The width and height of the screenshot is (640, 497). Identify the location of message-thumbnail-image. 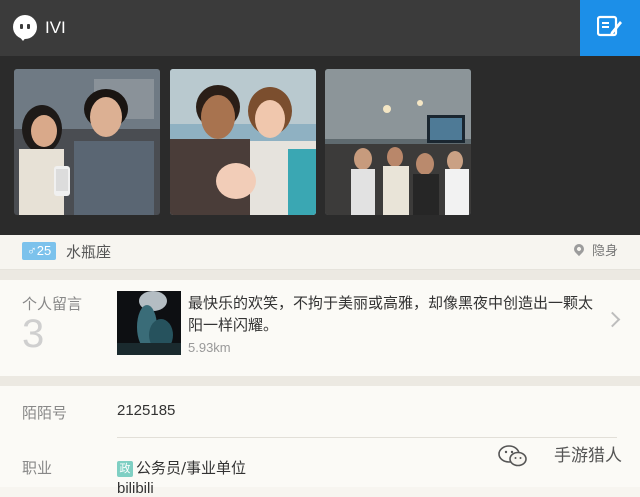
(149, 323).